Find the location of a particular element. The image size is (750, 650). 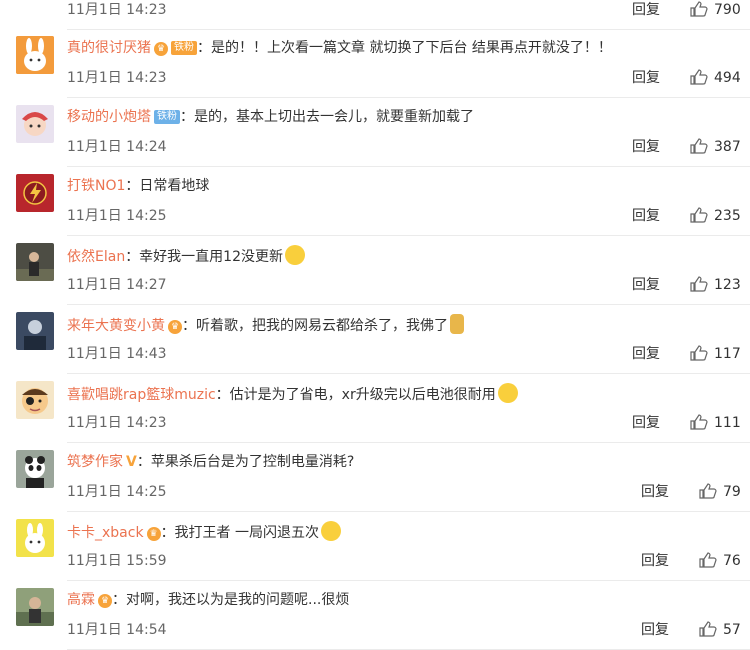

comment-text: ：估计是为了省电，xr升级完以后电池很耐用 is located at coordinates (355, 395).